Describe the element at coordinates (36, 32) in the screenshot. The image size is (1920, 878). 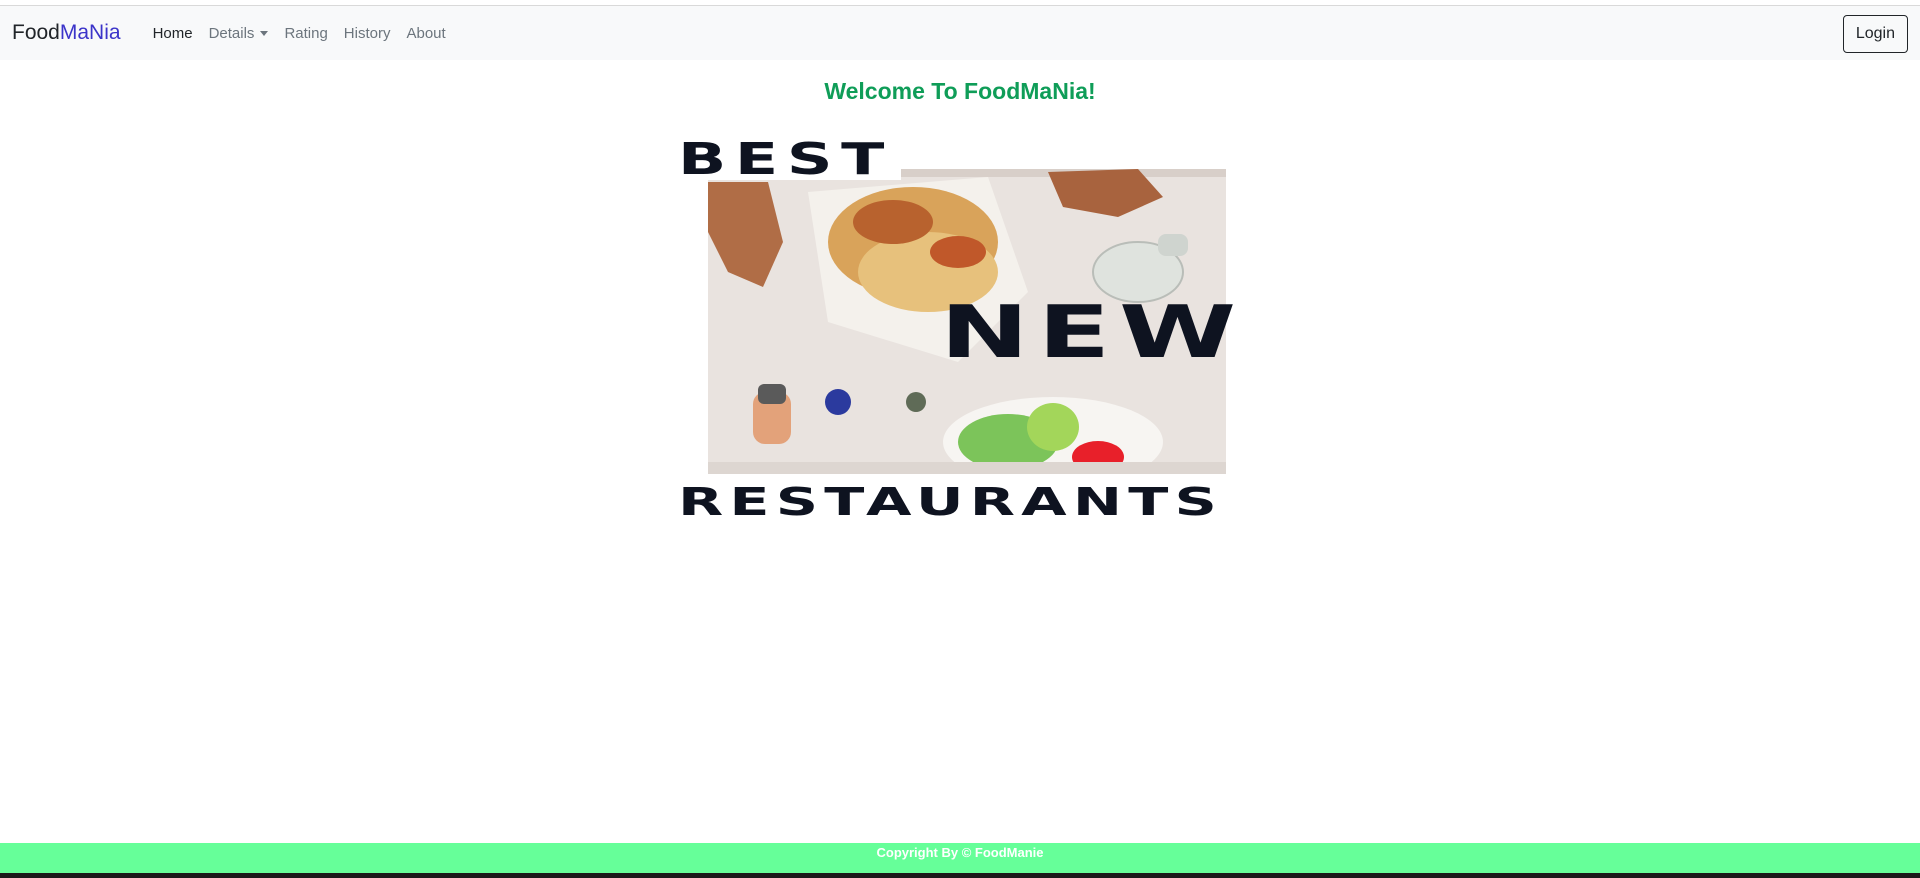
I see `brand-text-food: Food` at that location.